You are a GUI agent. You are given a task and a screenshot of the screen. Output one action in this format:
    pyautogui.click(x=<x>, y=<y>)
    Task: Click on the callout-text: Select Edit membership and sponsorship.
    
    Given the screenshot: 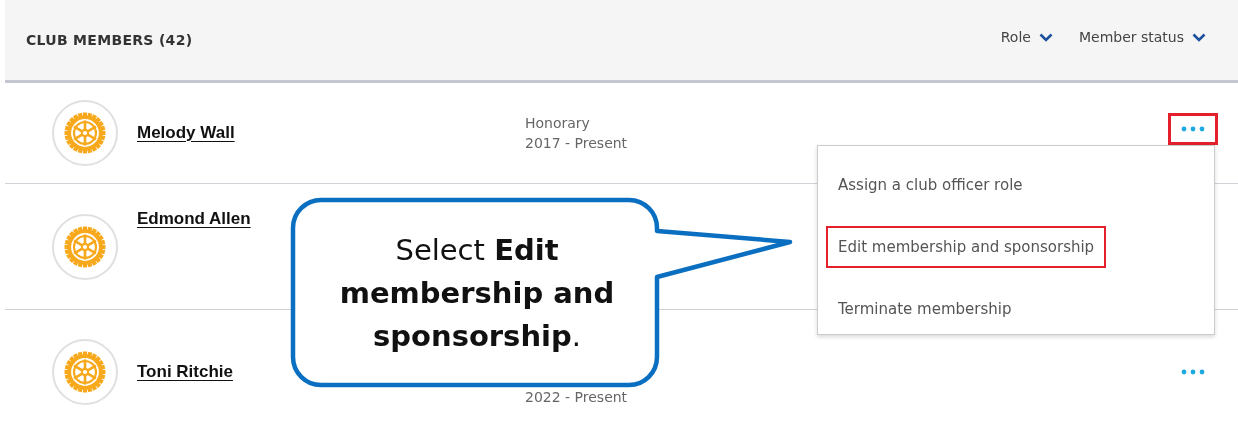 What is the action you would take?
    pyautogui.click(x=477, y=293)
    